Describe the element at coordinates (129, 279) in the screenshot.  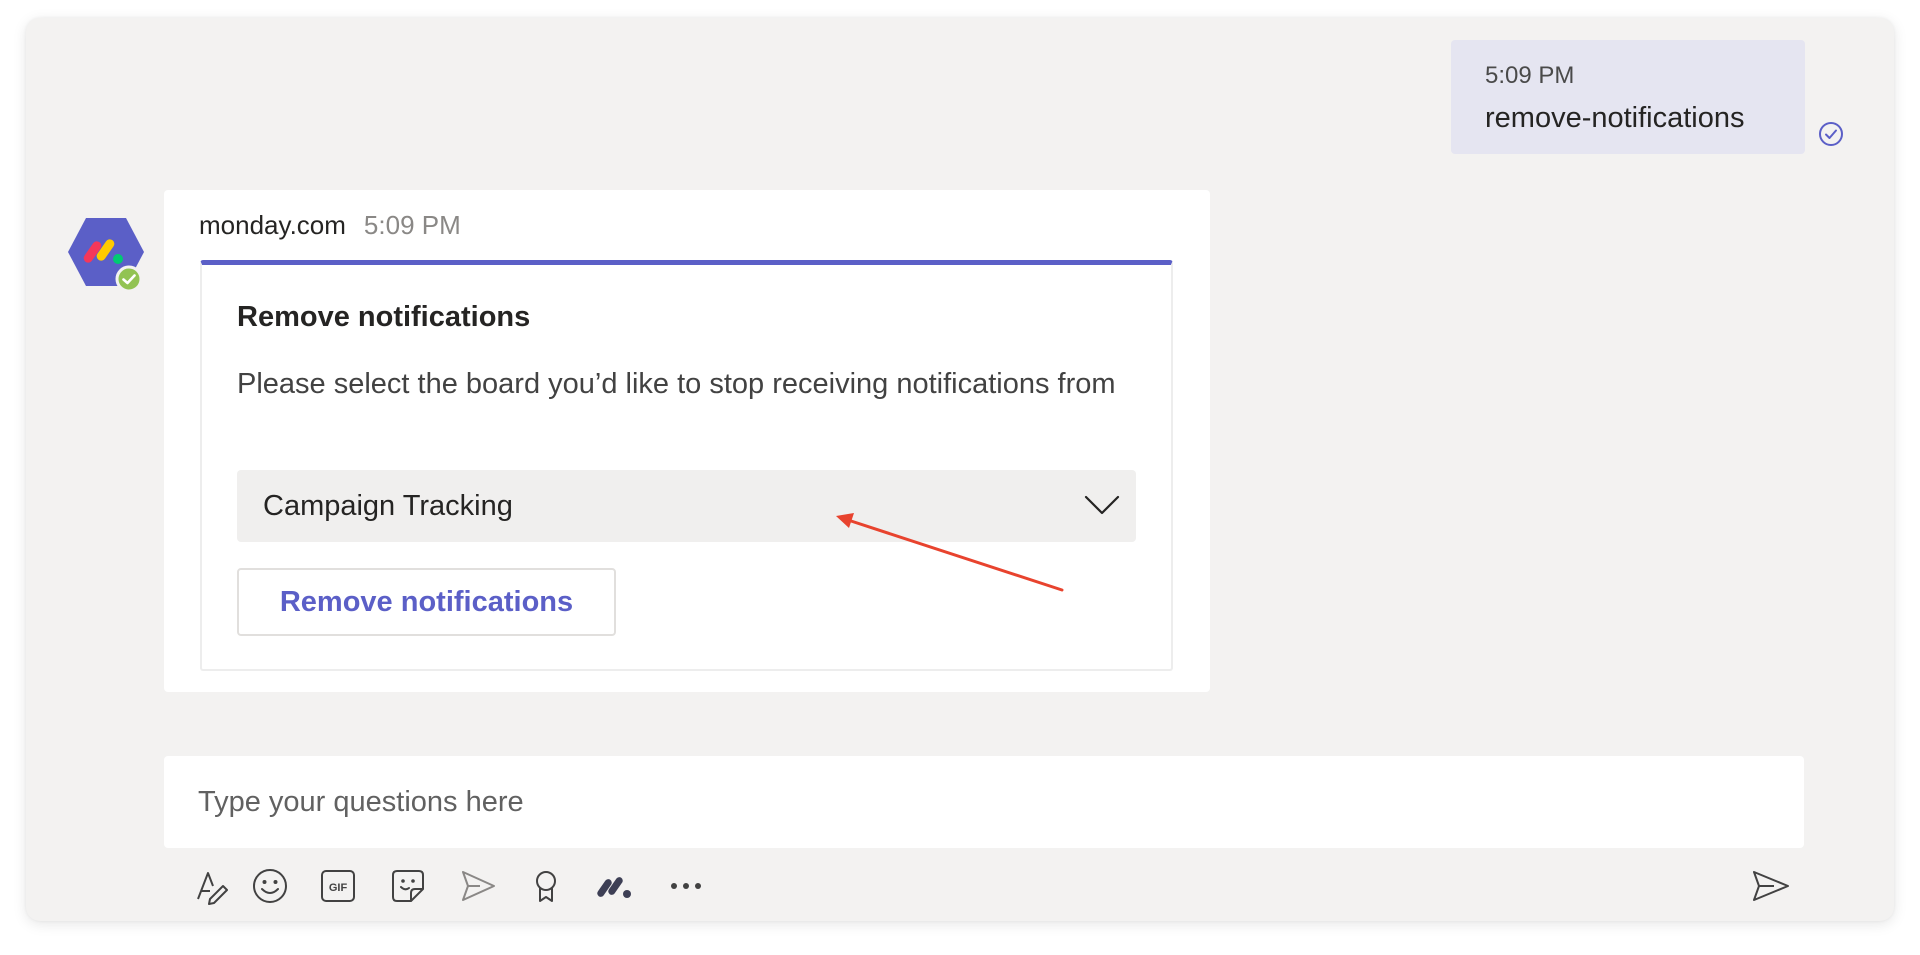
I see `status-available-icon` at that location.